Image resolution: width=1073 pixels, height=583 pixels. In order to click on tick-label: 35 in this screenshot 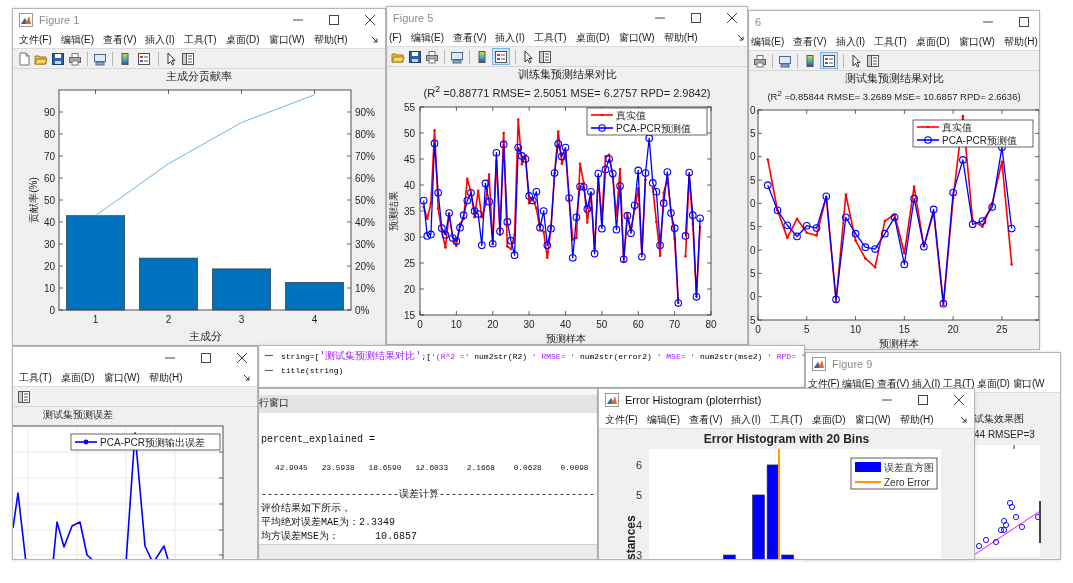, I will do `click(409, 211)`.